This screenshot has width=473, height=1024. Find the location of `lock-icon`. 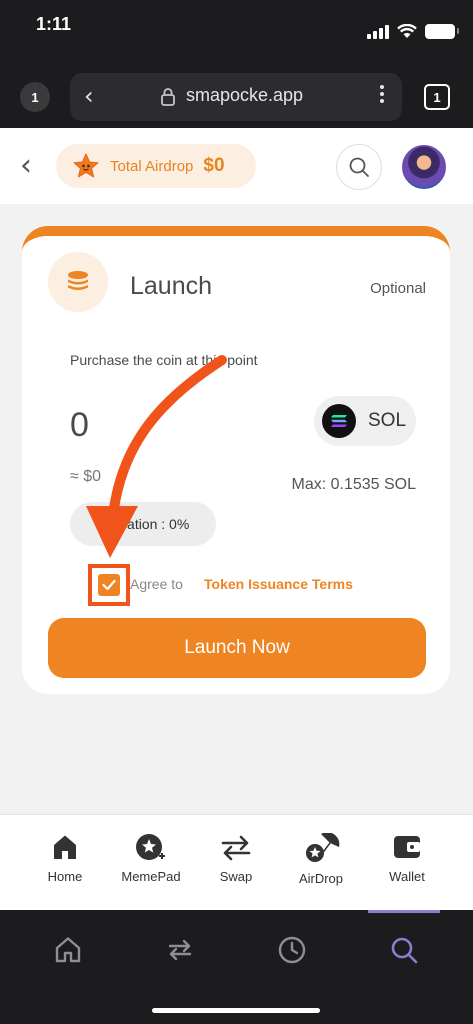

lock-icon is located at coordinates (168, 97).